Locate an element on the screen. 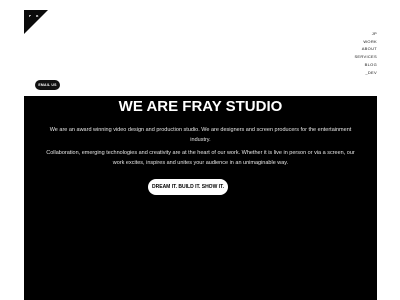 The height and width of the screenshot is (300, 400). nav-item-work: WORK is located at coordinates (347, 42).